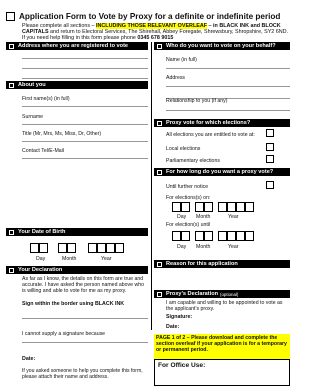 The width and height of the screenshot is (320, 386). I want to click on section-dob: Your Date of Birth, so click(77, 232).